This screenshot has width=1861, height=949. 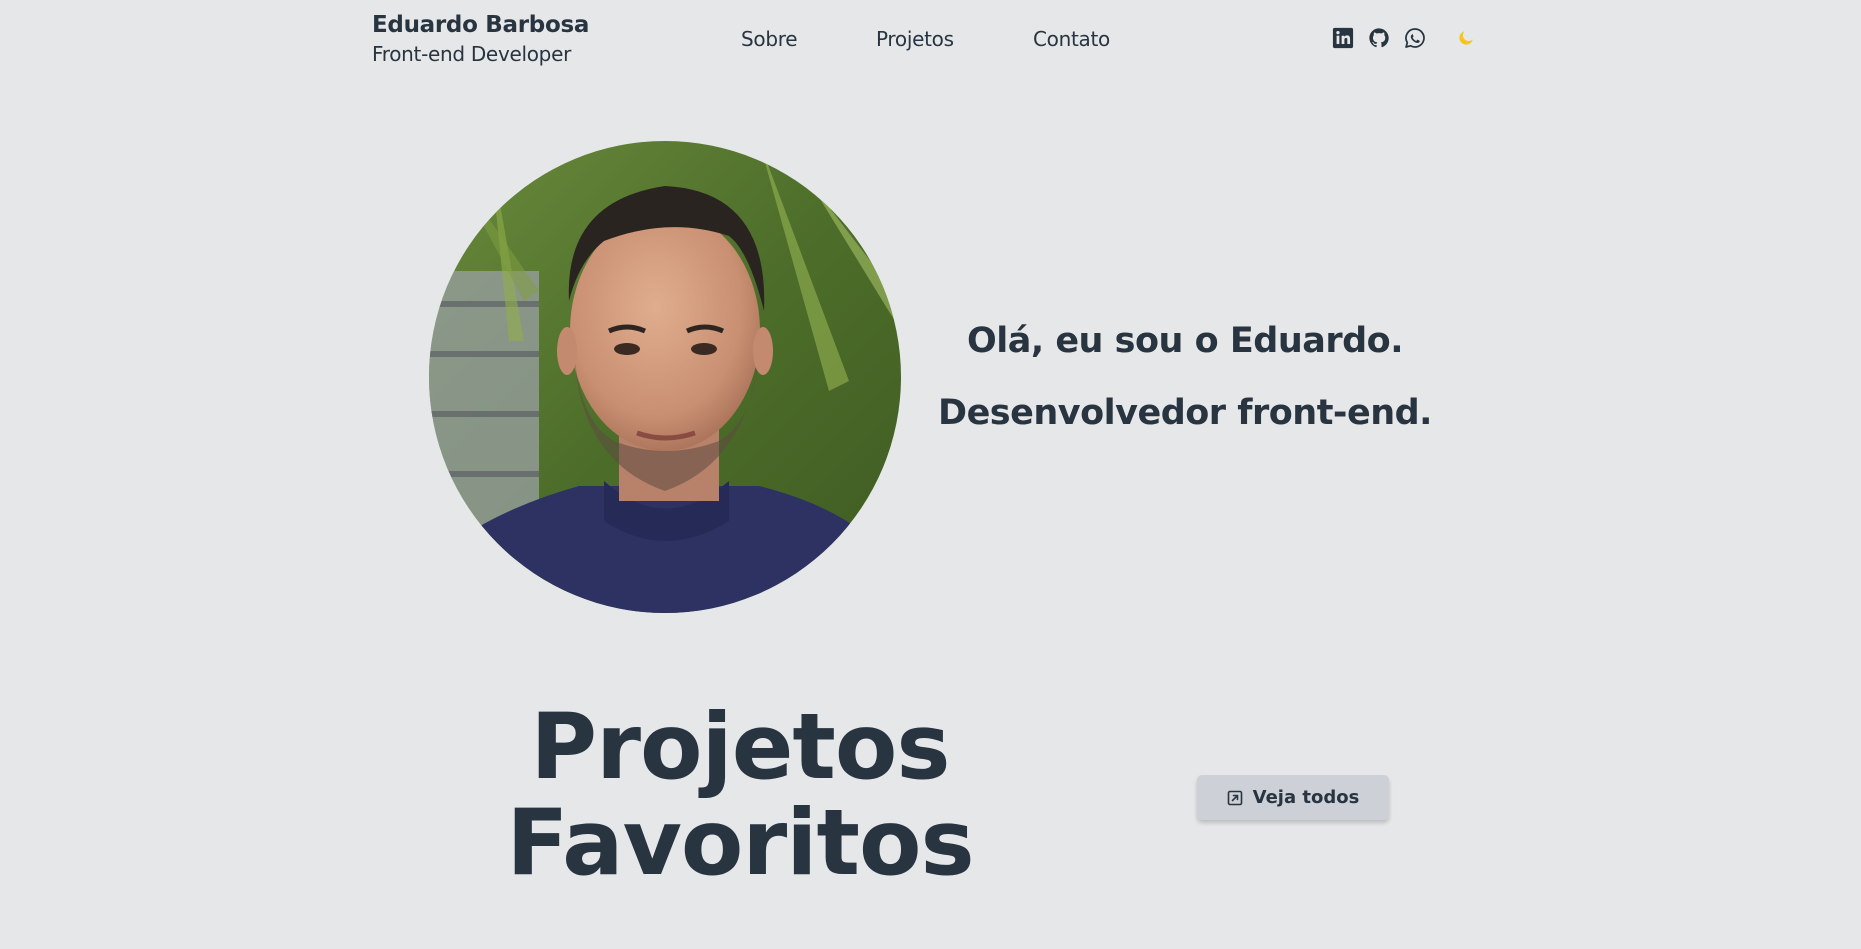 What do you see at coordinates (740, 795) in the screenshot?
I see `projects-title: Projetos Favoritos` at bounding box center [740, 795].